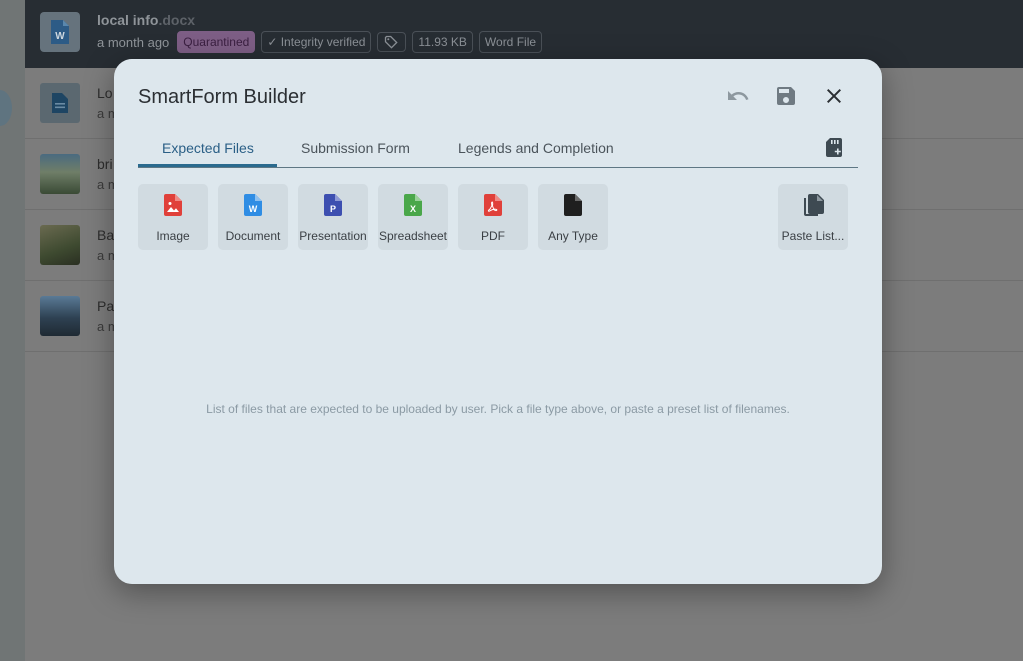  What do you see at coordinates (413, 209) in the screenshot?
I see `svg-text: X` at bounding box center [413, 209].